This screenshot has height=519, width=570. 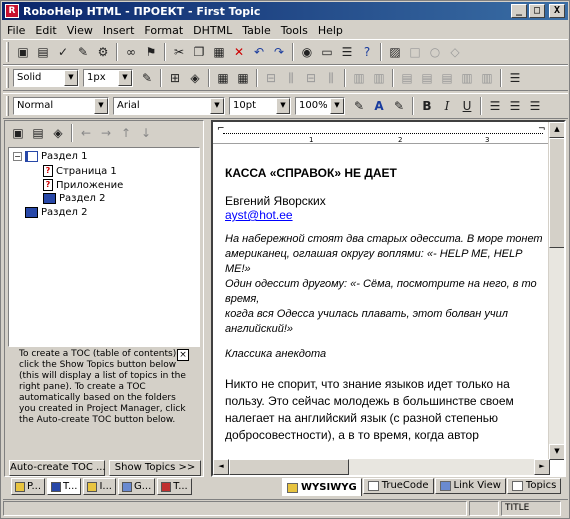 What do you see at coordinates (80, 30) in the screenshot?
I see `menu-view: View` at bounding box center [80, 30].